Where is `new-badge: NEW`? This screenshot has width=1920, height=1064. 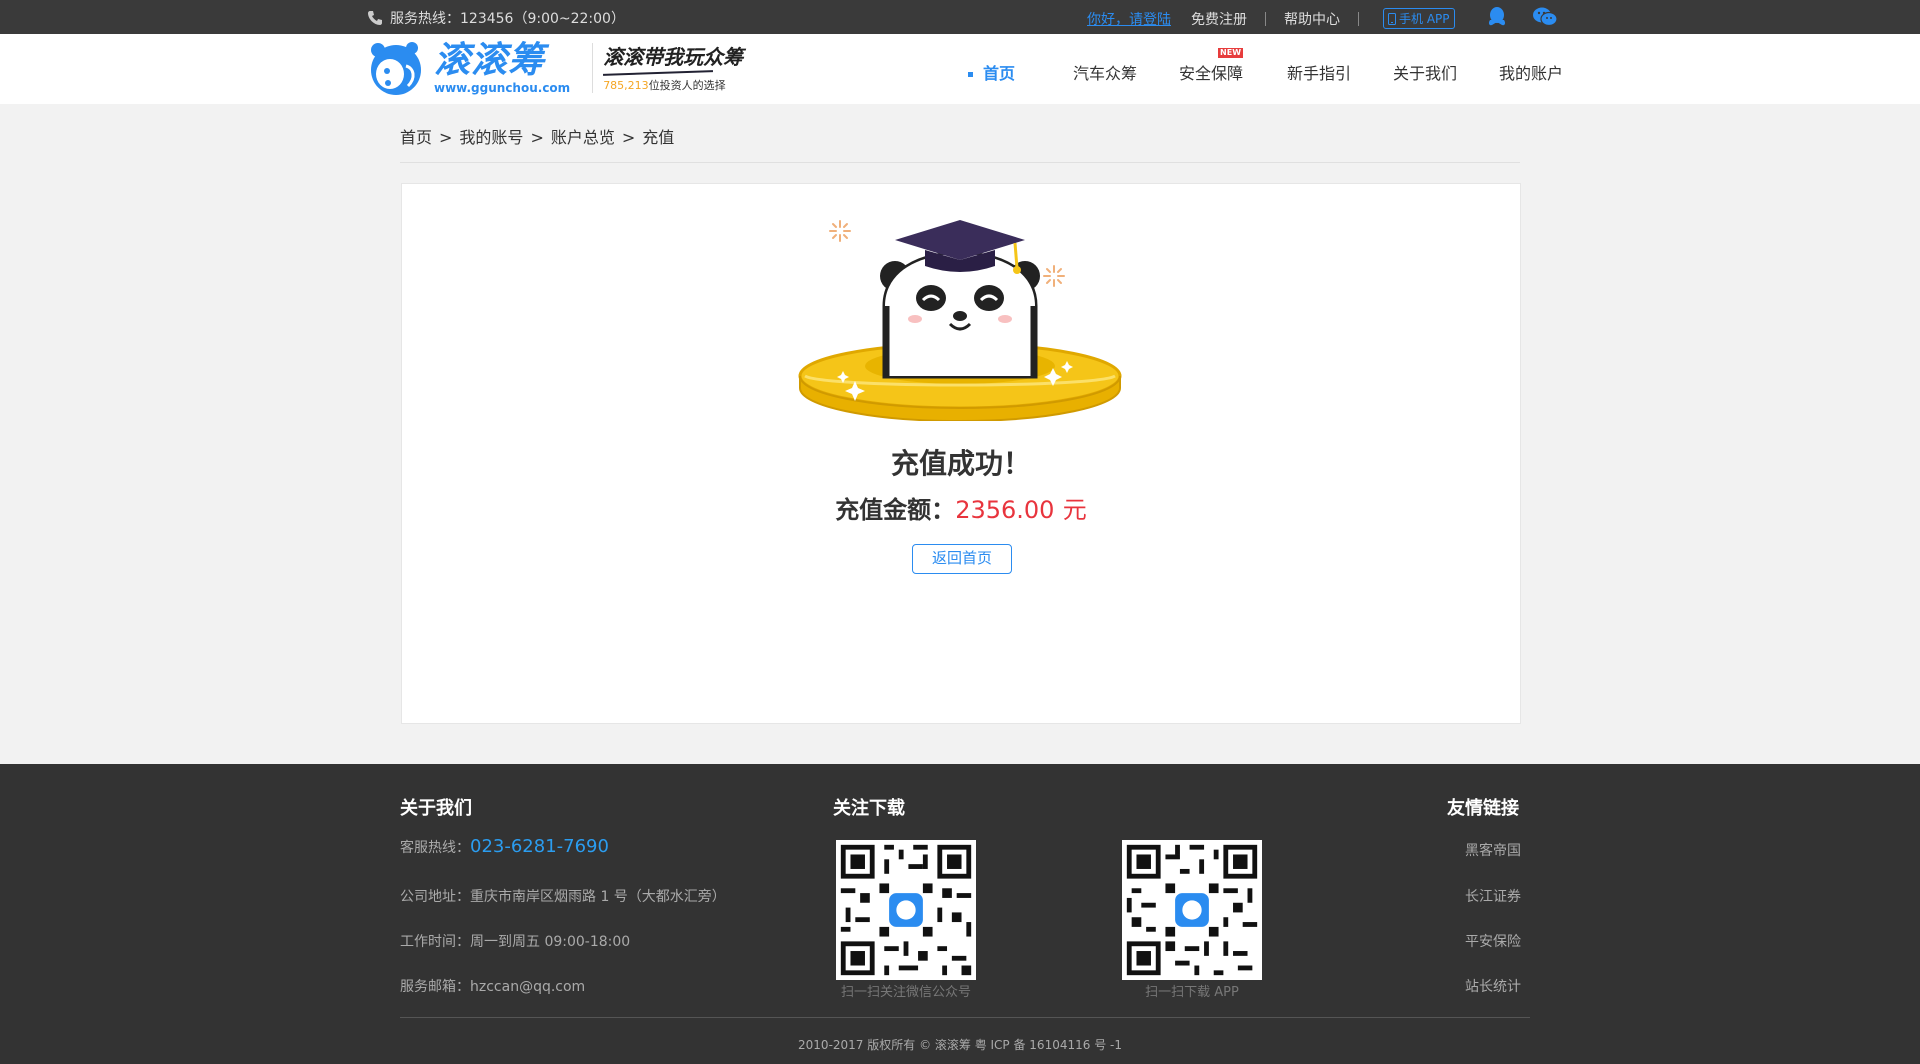 new-badge: NEW is located at coordinates (1231, 53).